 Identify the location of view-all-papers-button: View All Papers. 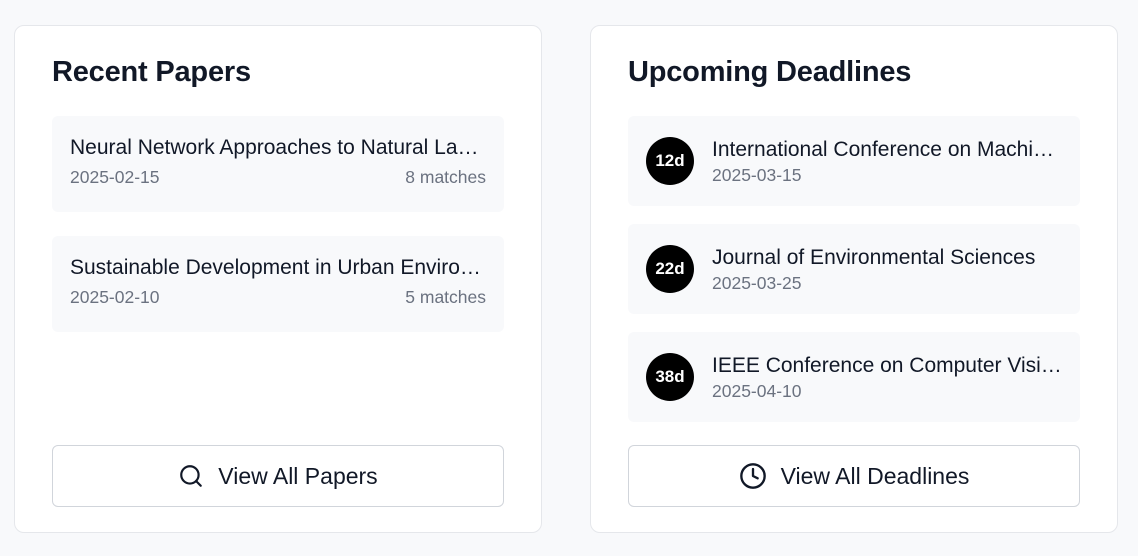
(278, 476).